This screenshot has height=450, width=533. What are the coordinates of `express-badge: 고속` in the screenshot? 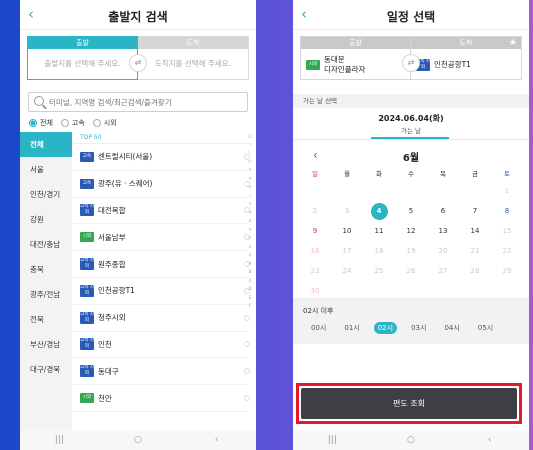 It's located at (87, 183).